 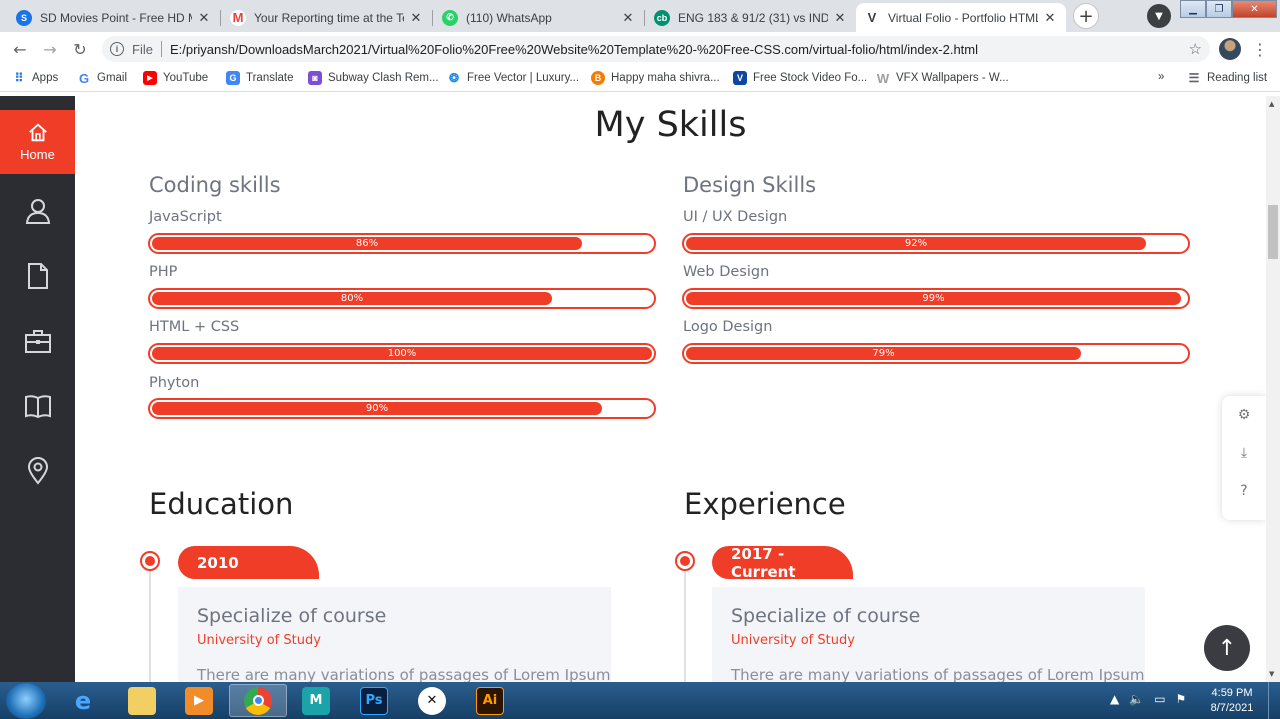 What do you see at coordinates (1230, 49) in the screenshot?
I see `profile-avatar` at bounding box center [1230, 49].